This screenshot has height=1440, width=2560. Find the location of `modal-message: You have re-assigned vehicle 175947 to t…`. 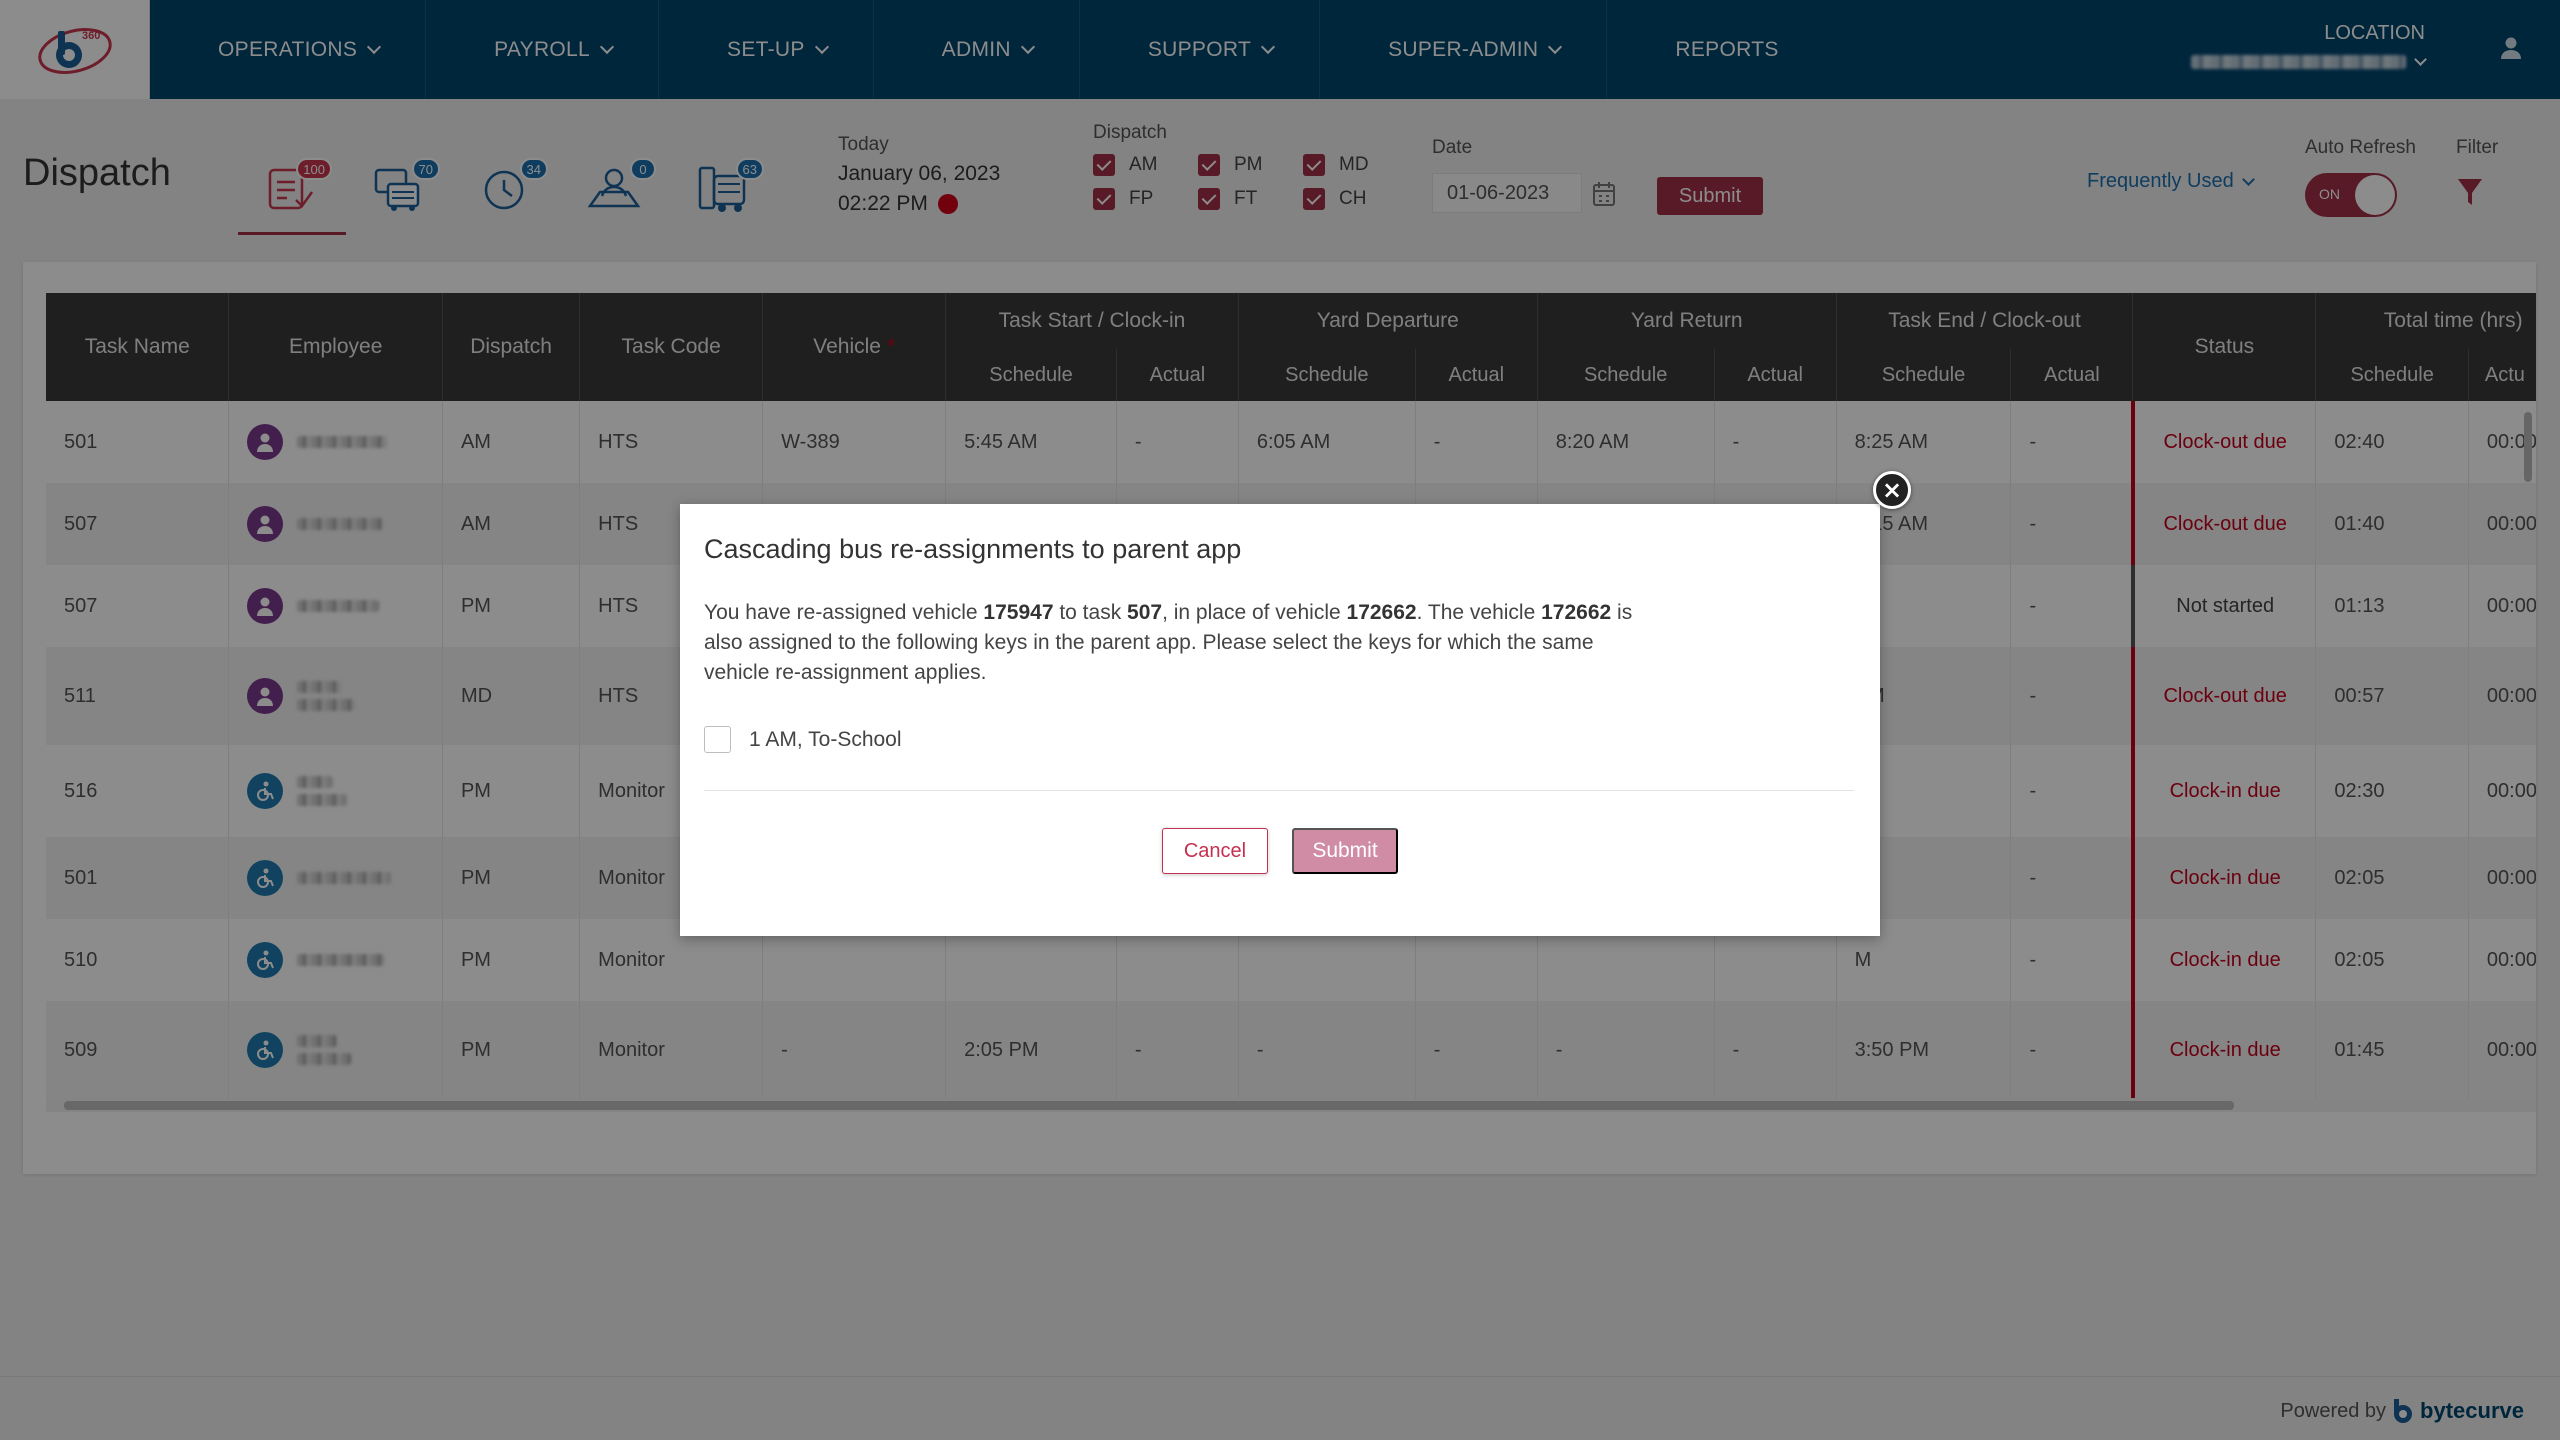

modal-message: You have re-assigned vehicle 175947 to t… is located at coordinates (1168, 642).